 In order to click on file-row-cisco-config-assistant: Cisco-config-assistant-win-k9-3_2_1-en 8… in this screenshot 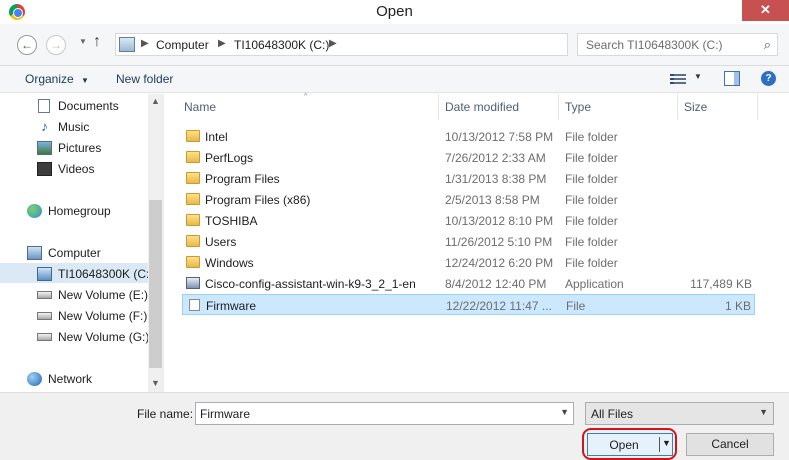, I will do `click(468, 283)`.